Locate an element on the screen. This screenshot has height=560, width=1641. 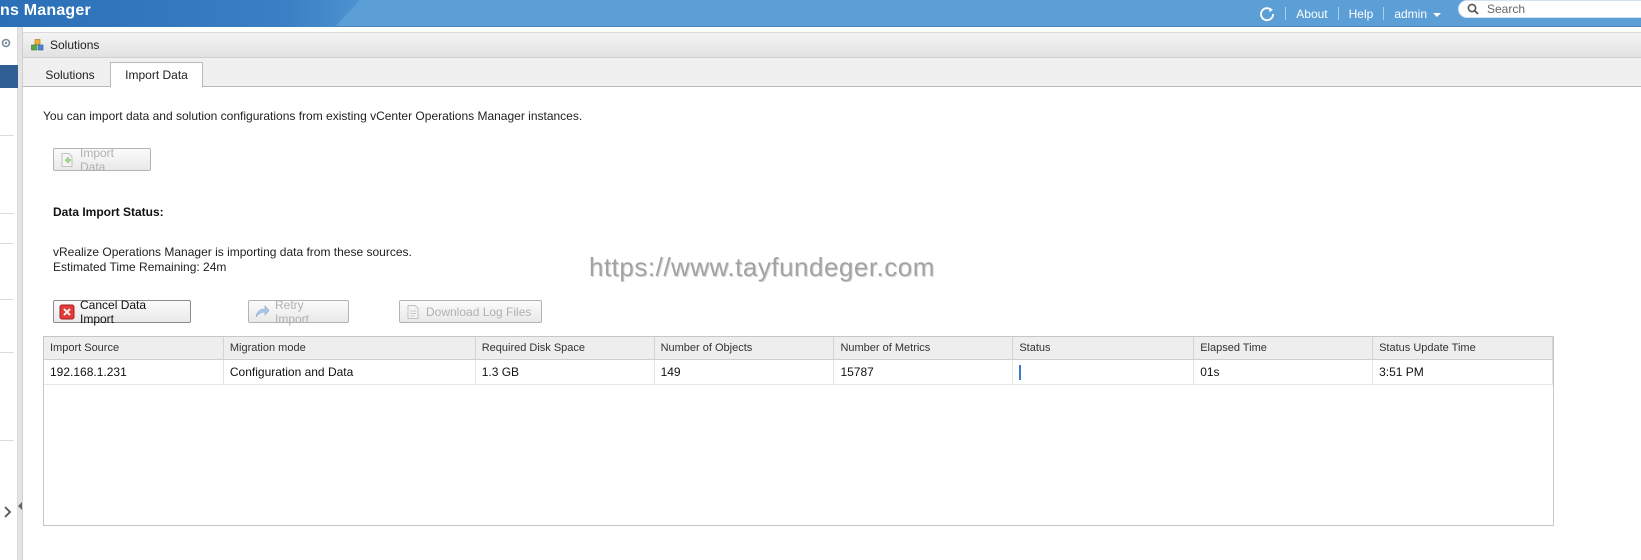
search-icon is located at coordinates (1473, 9).